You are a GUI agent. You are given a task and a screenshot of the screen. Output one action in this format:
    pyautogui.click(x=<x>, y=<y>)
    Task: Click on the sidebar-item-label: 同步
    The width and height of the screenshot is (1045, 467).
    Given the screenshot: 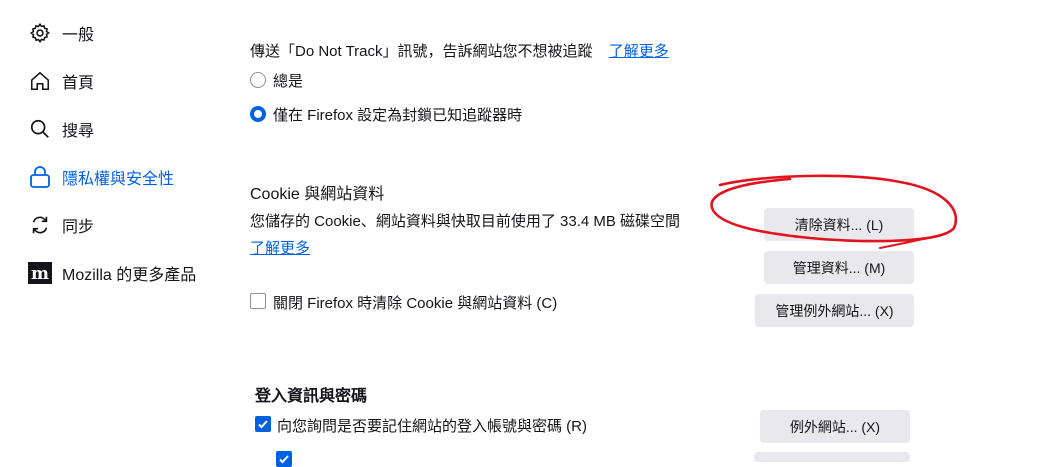 What is the action you would take?
    pyautogui.click(x=78, y=227)
    